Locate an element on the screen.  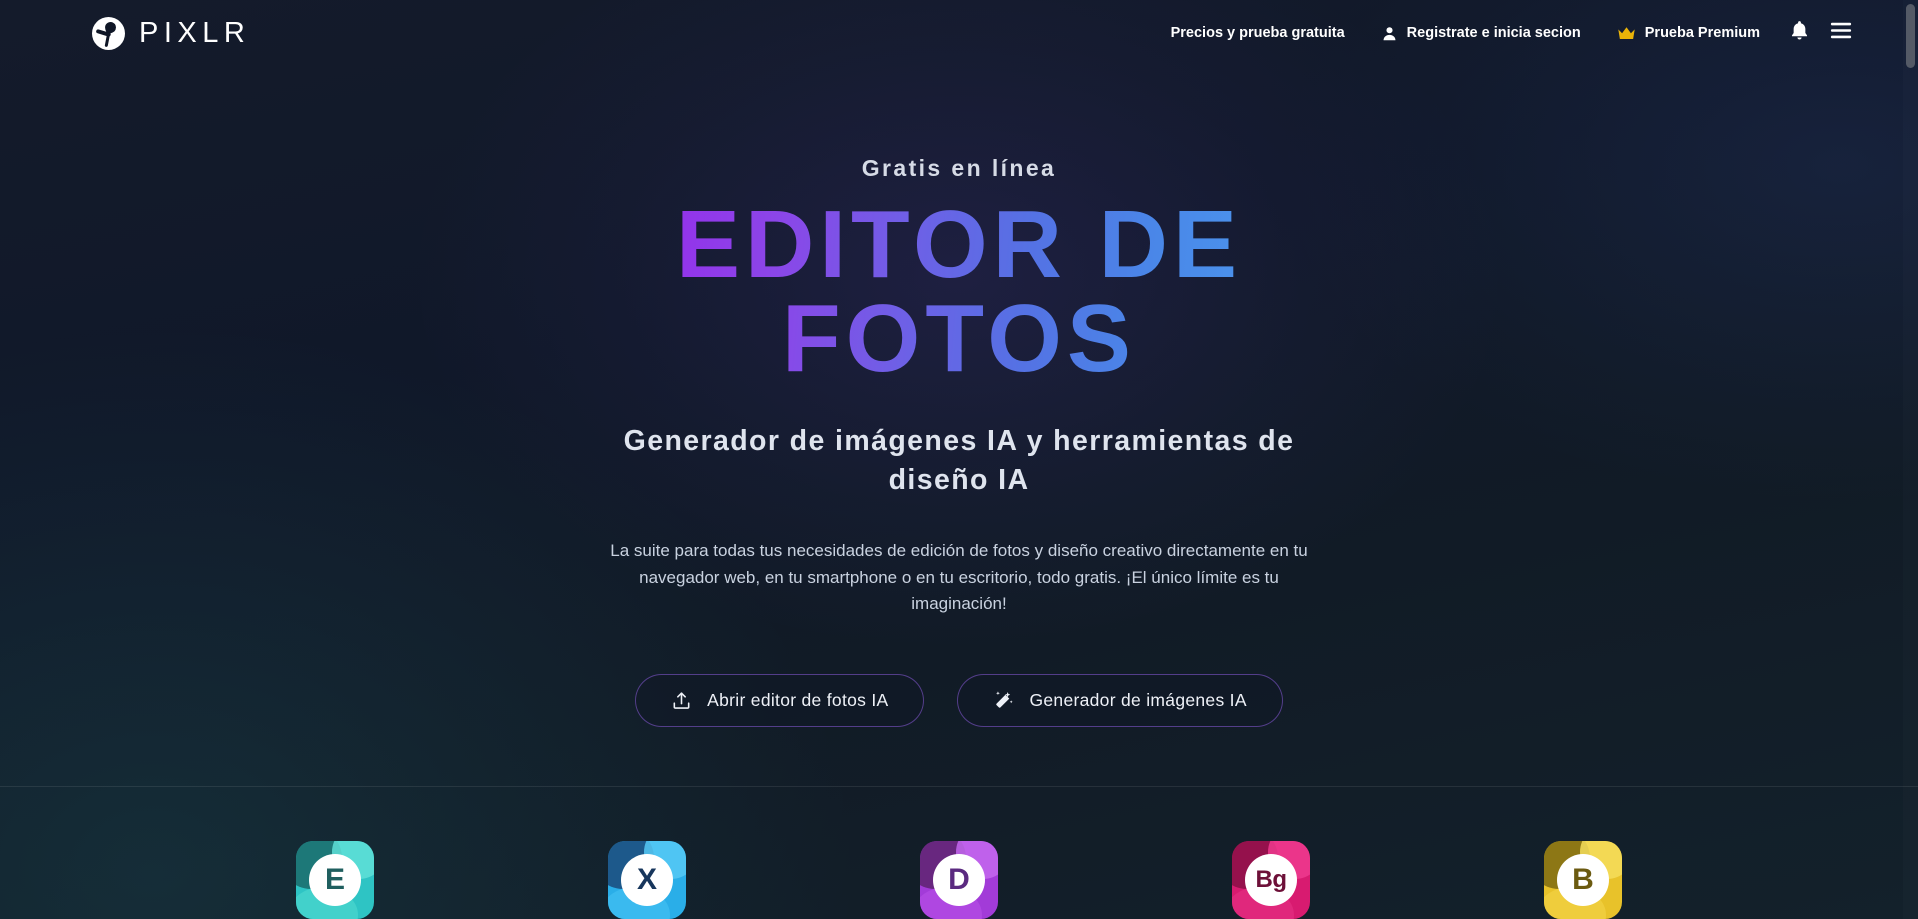
app-tile-batch: B is located at coordinates (1583, 880).